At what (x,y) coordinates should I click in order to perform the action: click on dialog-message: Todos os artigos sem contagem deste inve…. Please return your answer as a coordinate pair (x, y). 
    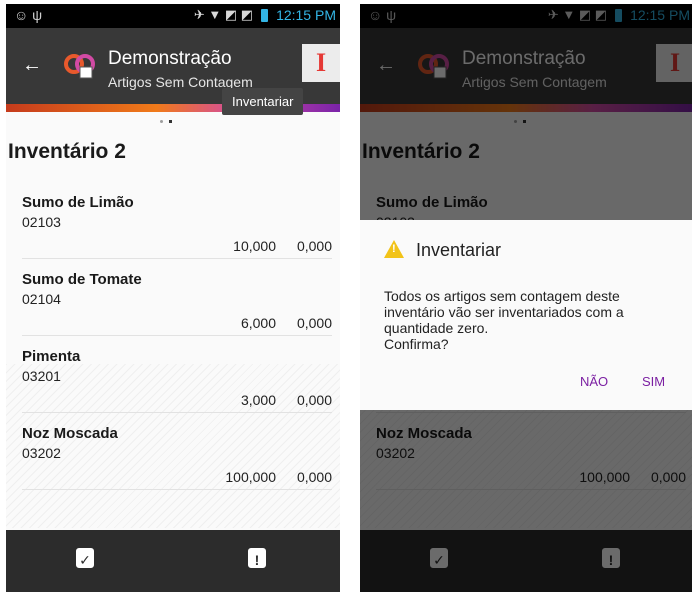
    Looking at the image, I should click on (504, 320).